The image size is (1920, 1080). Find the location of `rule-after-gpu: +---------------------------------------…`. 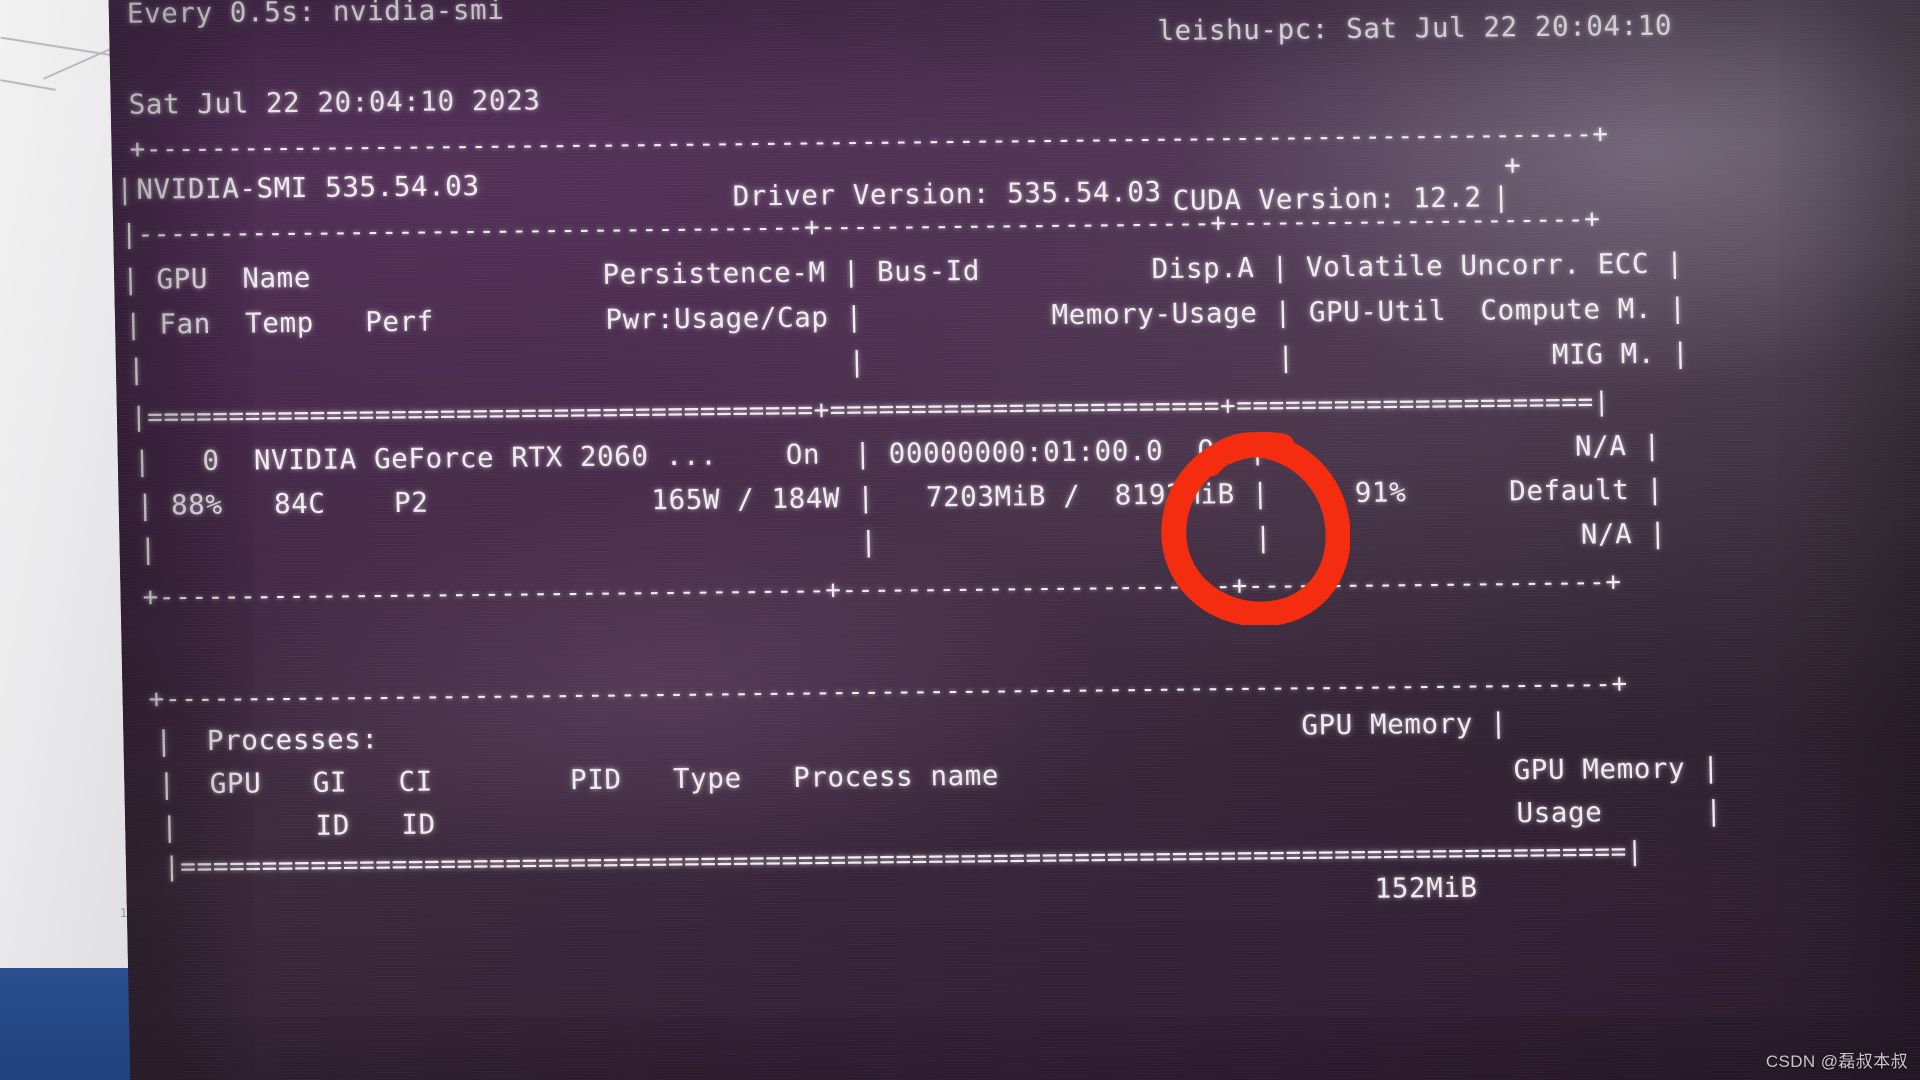

rule-after-gpu: +---------------------------------------… is located at coordinates (882, 590).